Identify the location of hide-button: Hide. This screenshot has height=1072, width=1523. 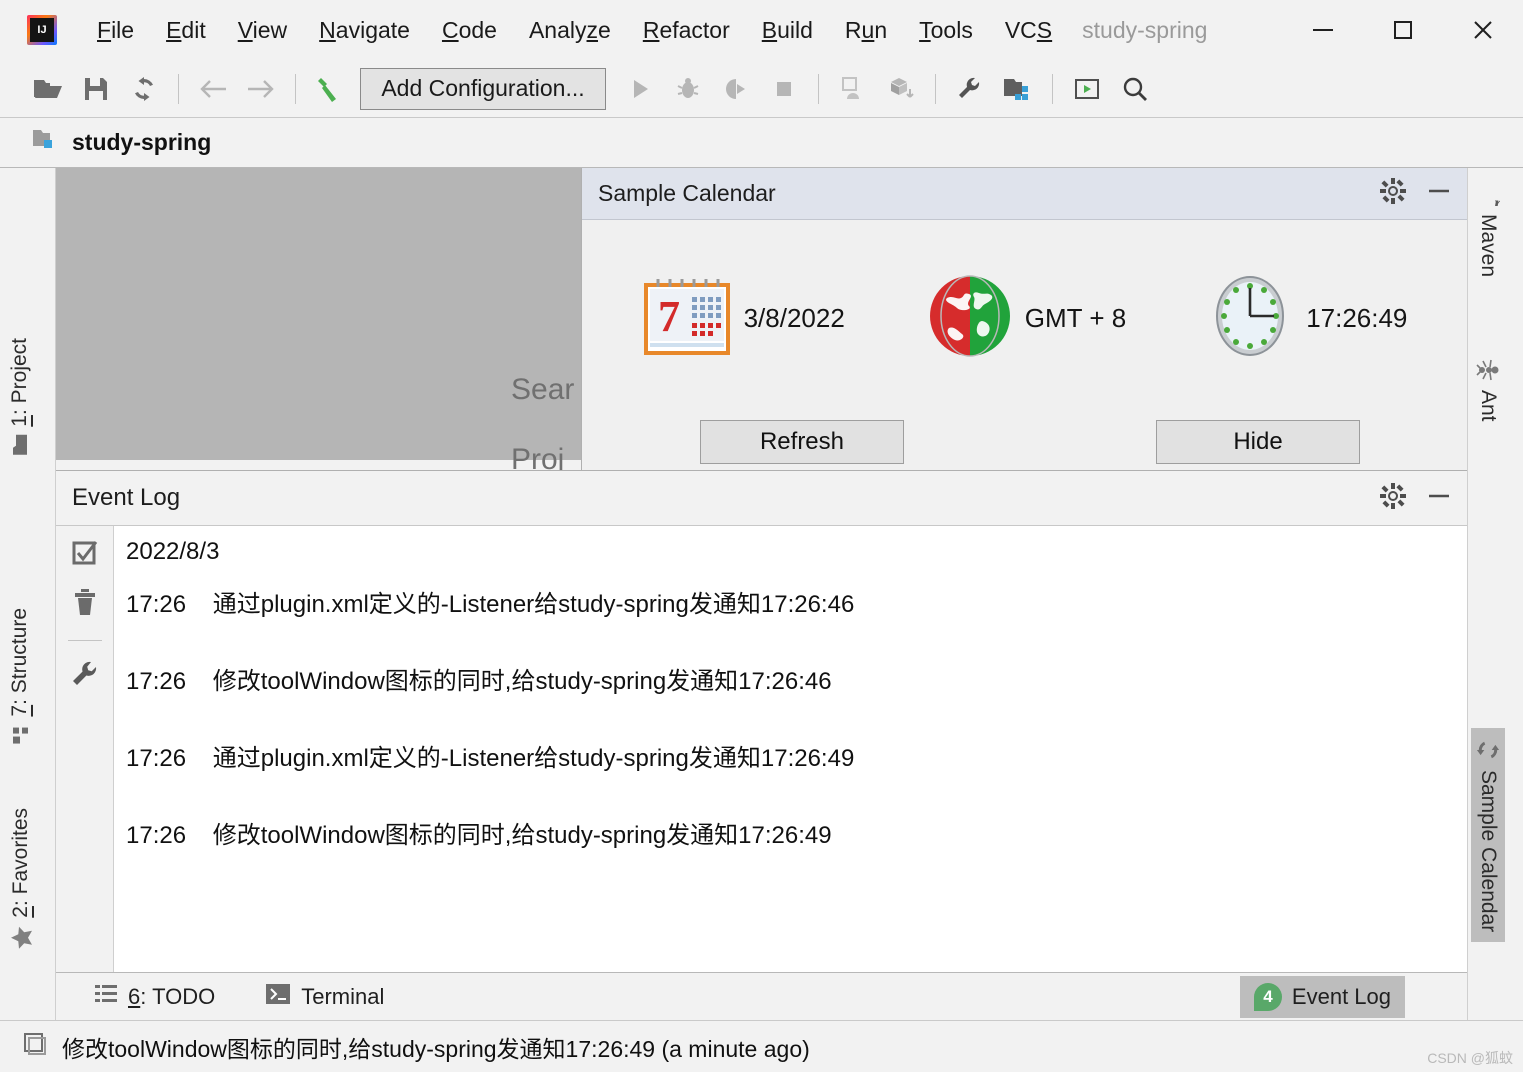
(1258, 442).